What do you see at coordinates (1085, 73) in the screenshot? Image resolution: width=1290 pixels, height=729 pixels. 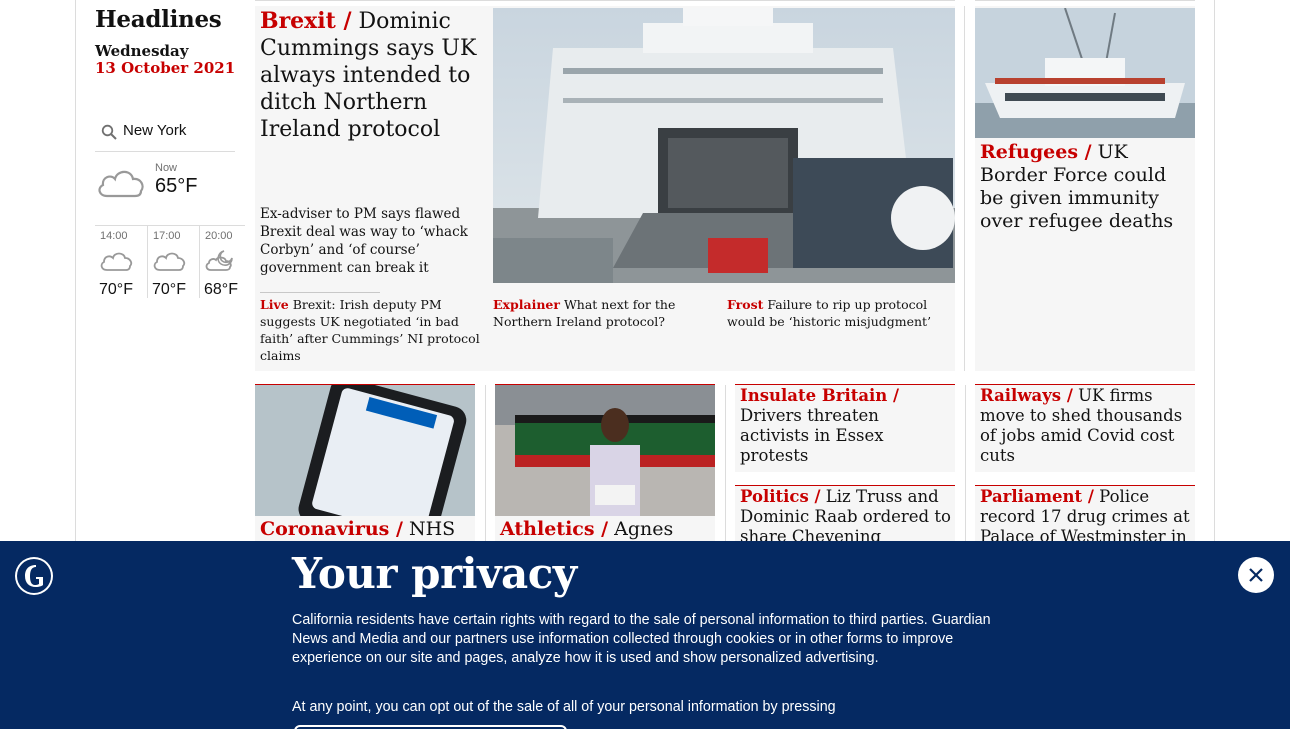 I see `border-force-boat-photo` at bounding box center [1085, 73].